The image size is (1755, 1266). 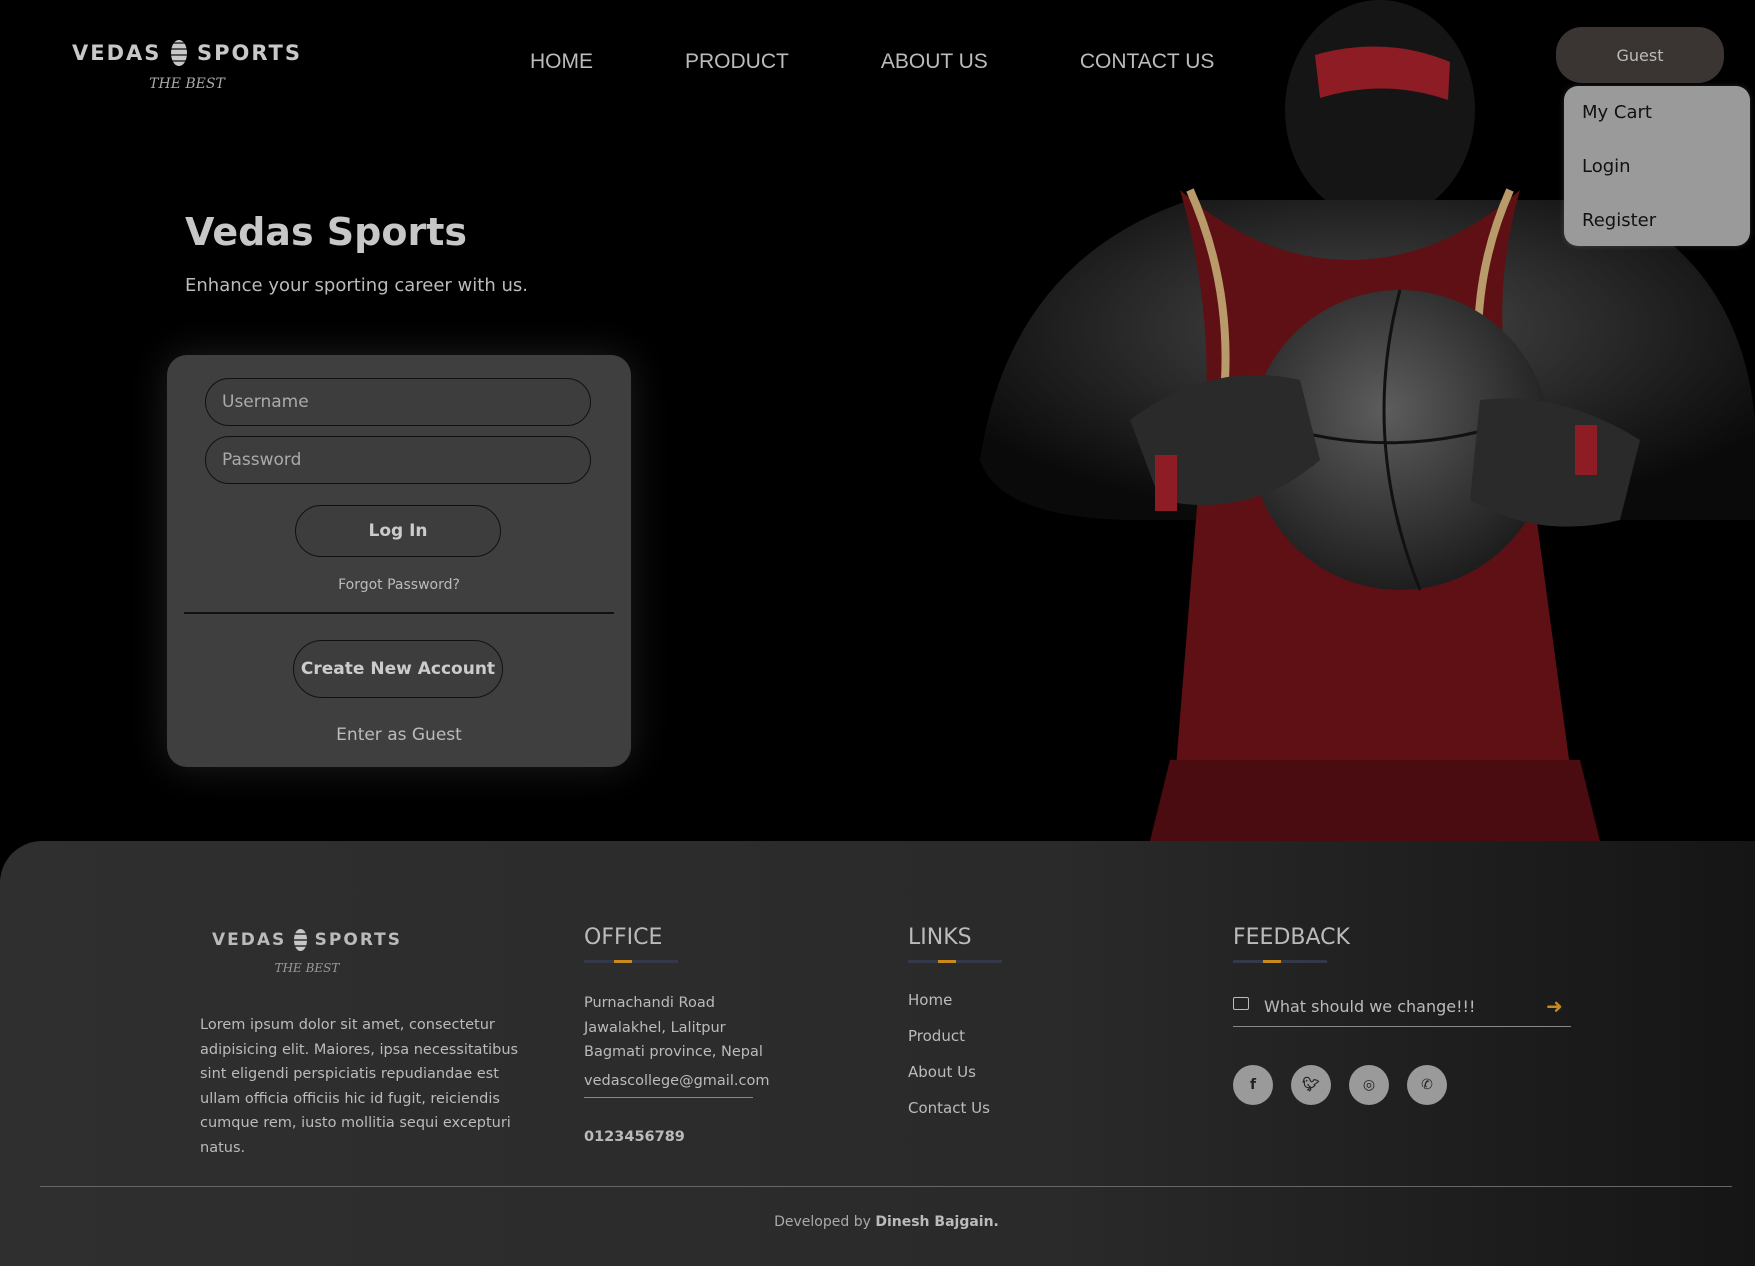 I want to click on office-heading: OFFICE, so click(x=623, y=937).